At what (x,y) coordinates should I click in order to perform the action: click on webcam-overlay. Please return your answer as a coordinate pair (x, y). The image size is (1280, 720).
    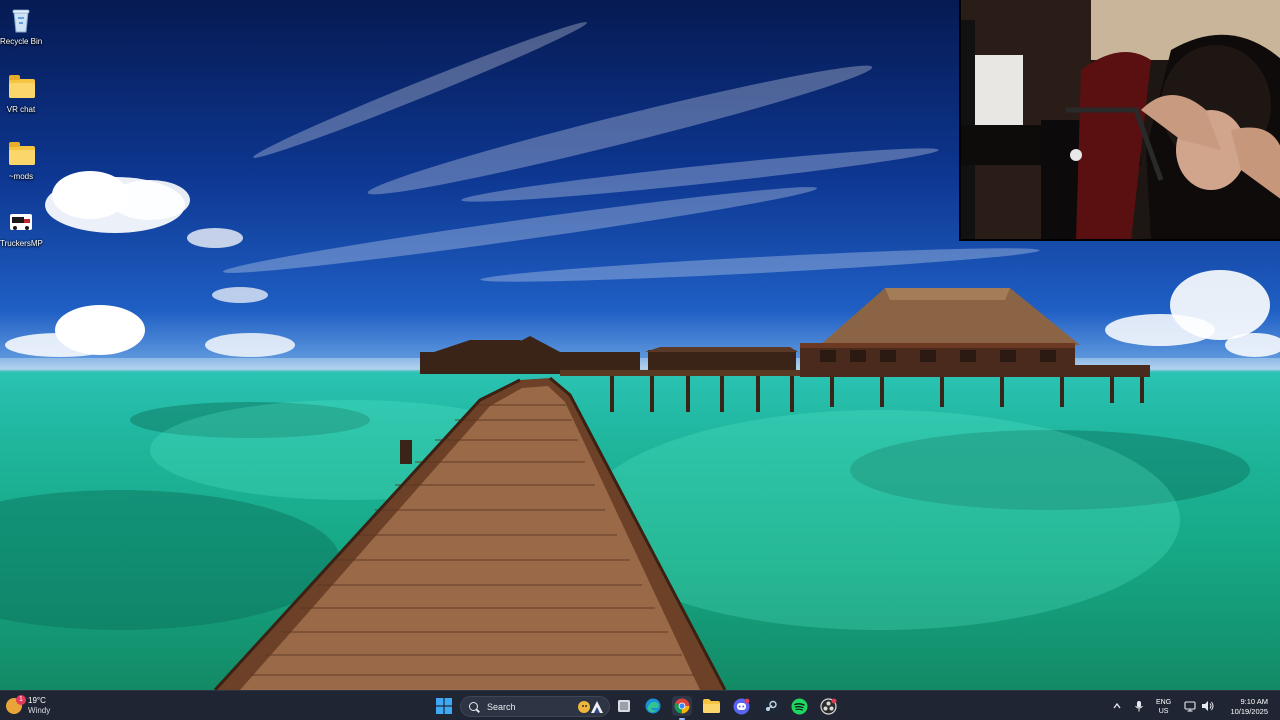
    Looking at the image, I should click on (1119, 120).